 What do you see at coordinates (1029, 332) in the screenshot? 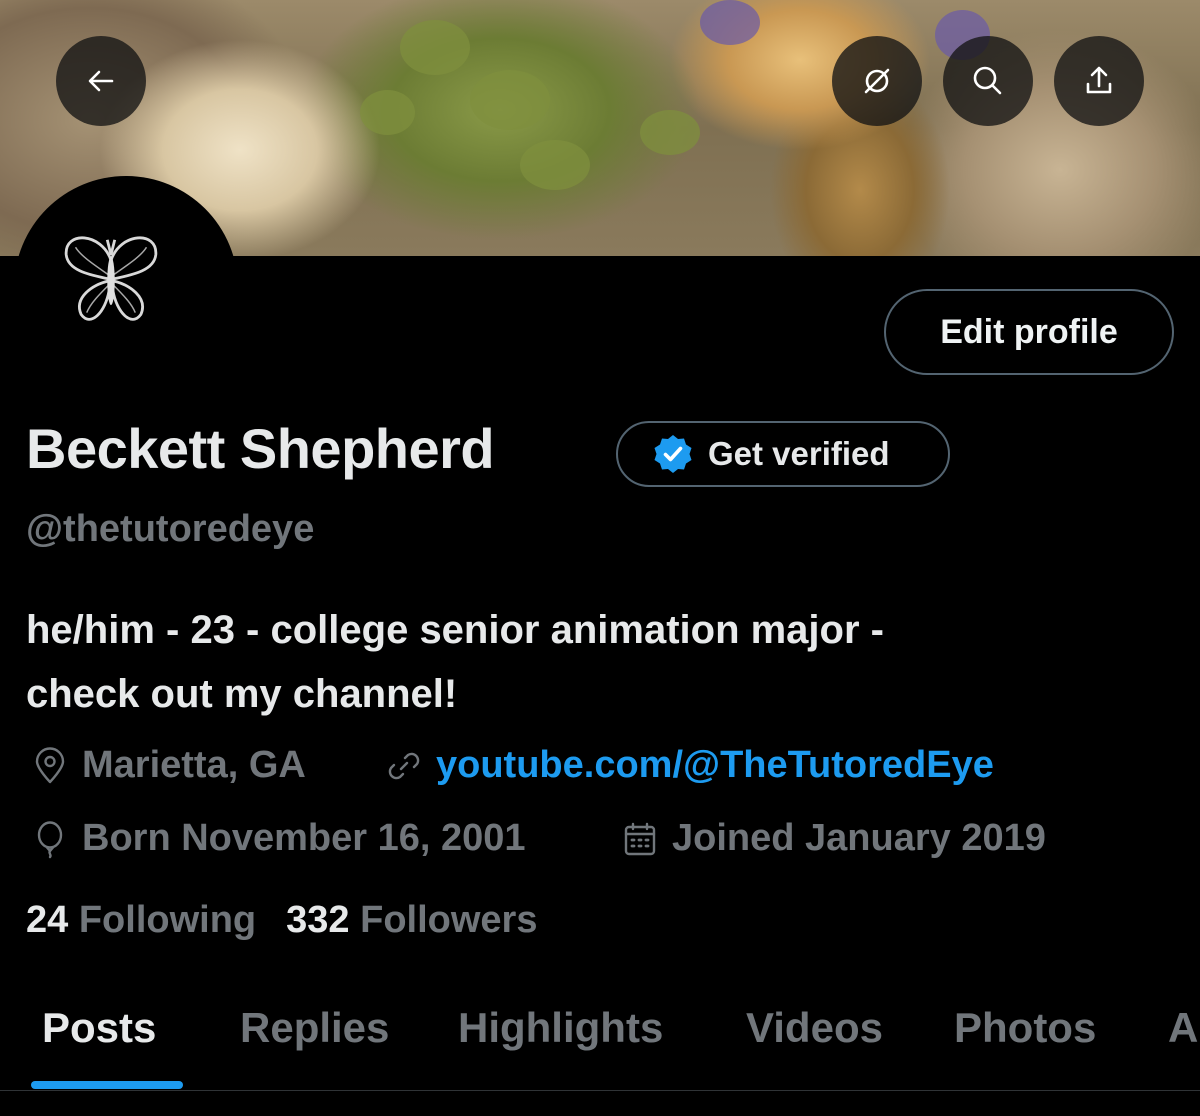
I see `edit-profile-button: Edit profile` at bounding box center [1029, 332].